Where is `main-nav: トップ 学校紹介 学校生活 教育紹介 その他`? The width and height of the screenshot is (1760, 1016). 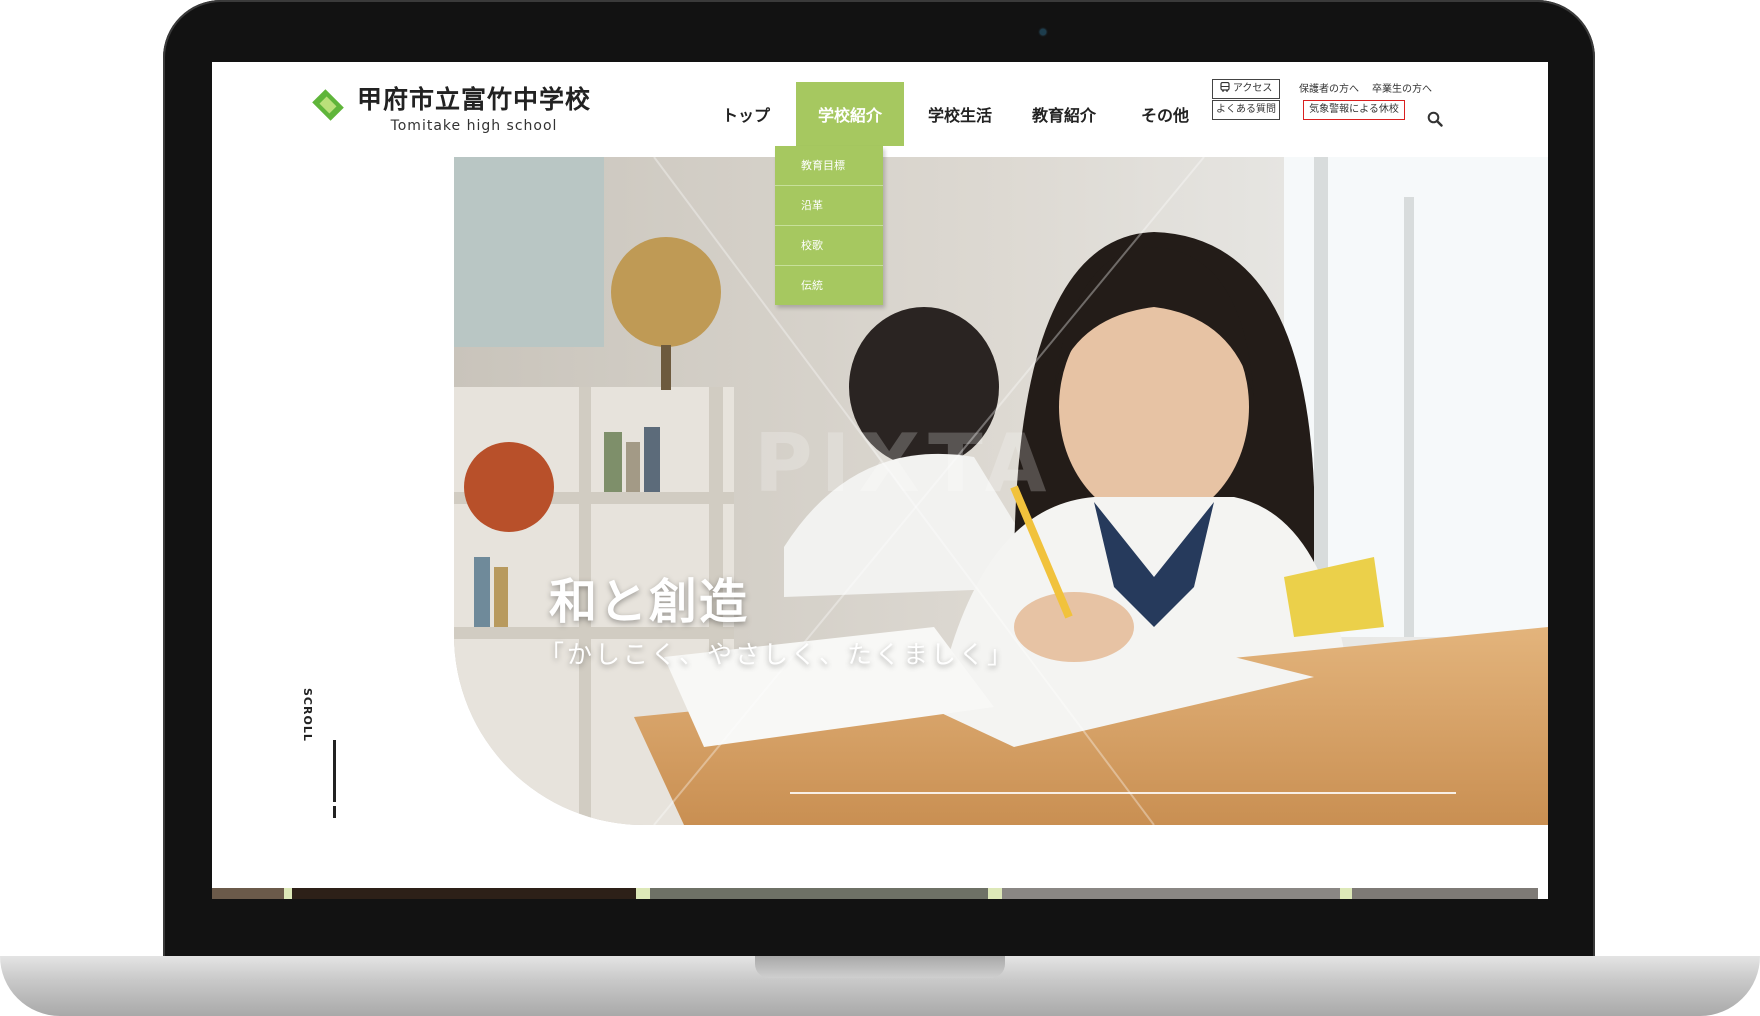 main-nav: トップ 学校紹介 学校生活 教育紹介 その他 is located at coordinates (960, 114).